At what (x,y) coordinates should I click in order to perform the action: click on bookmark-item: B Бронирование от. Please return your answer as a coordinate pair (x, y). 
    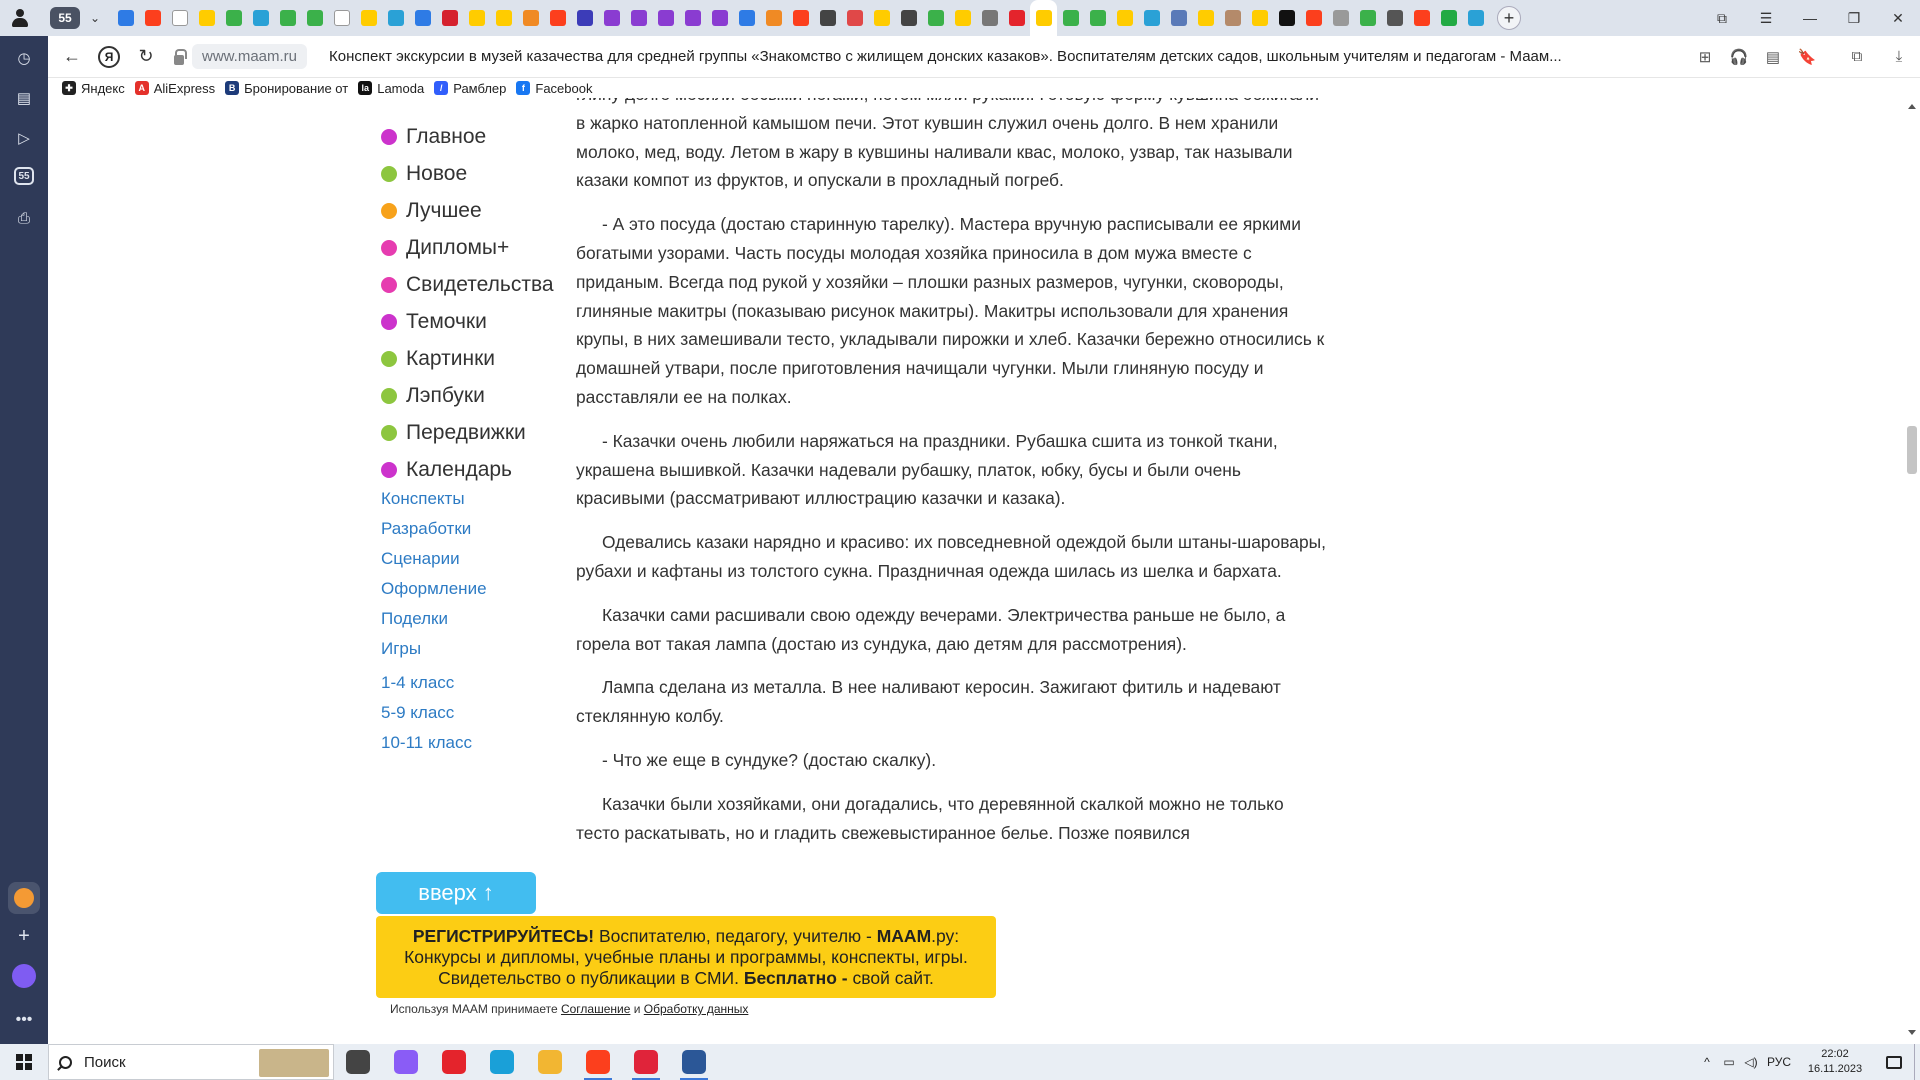
    Looking at the image, I should click on (286, 88).